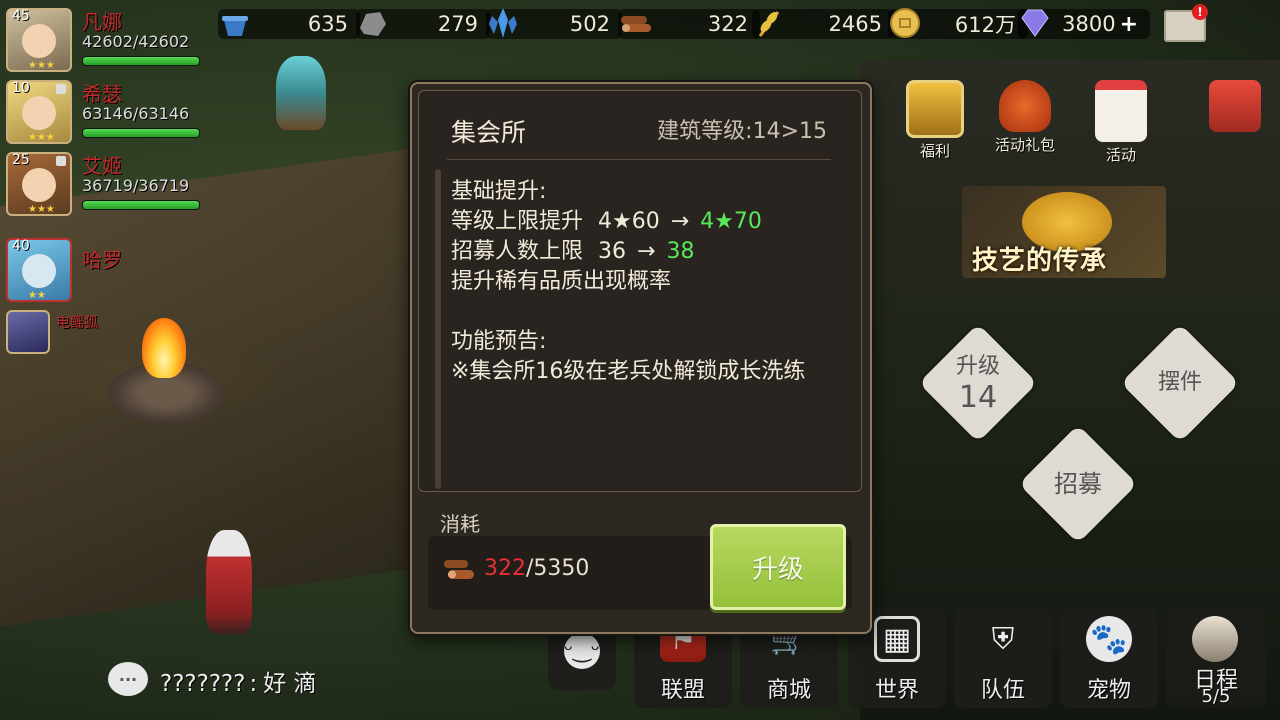  Describe the element at coordinates (28, 332) in the screenshot. I see `pet-portrait` at that location.